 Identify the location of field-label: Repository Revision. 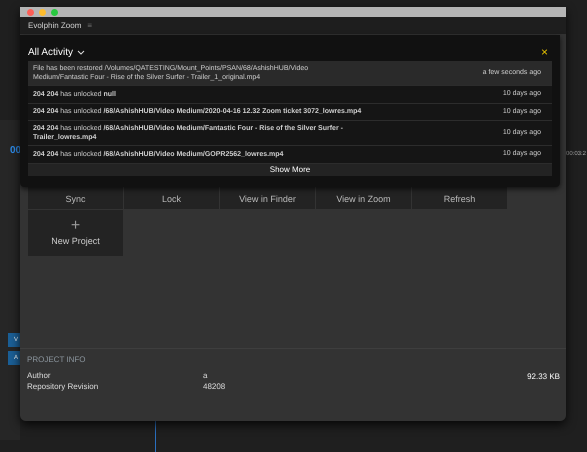
(63, 386).